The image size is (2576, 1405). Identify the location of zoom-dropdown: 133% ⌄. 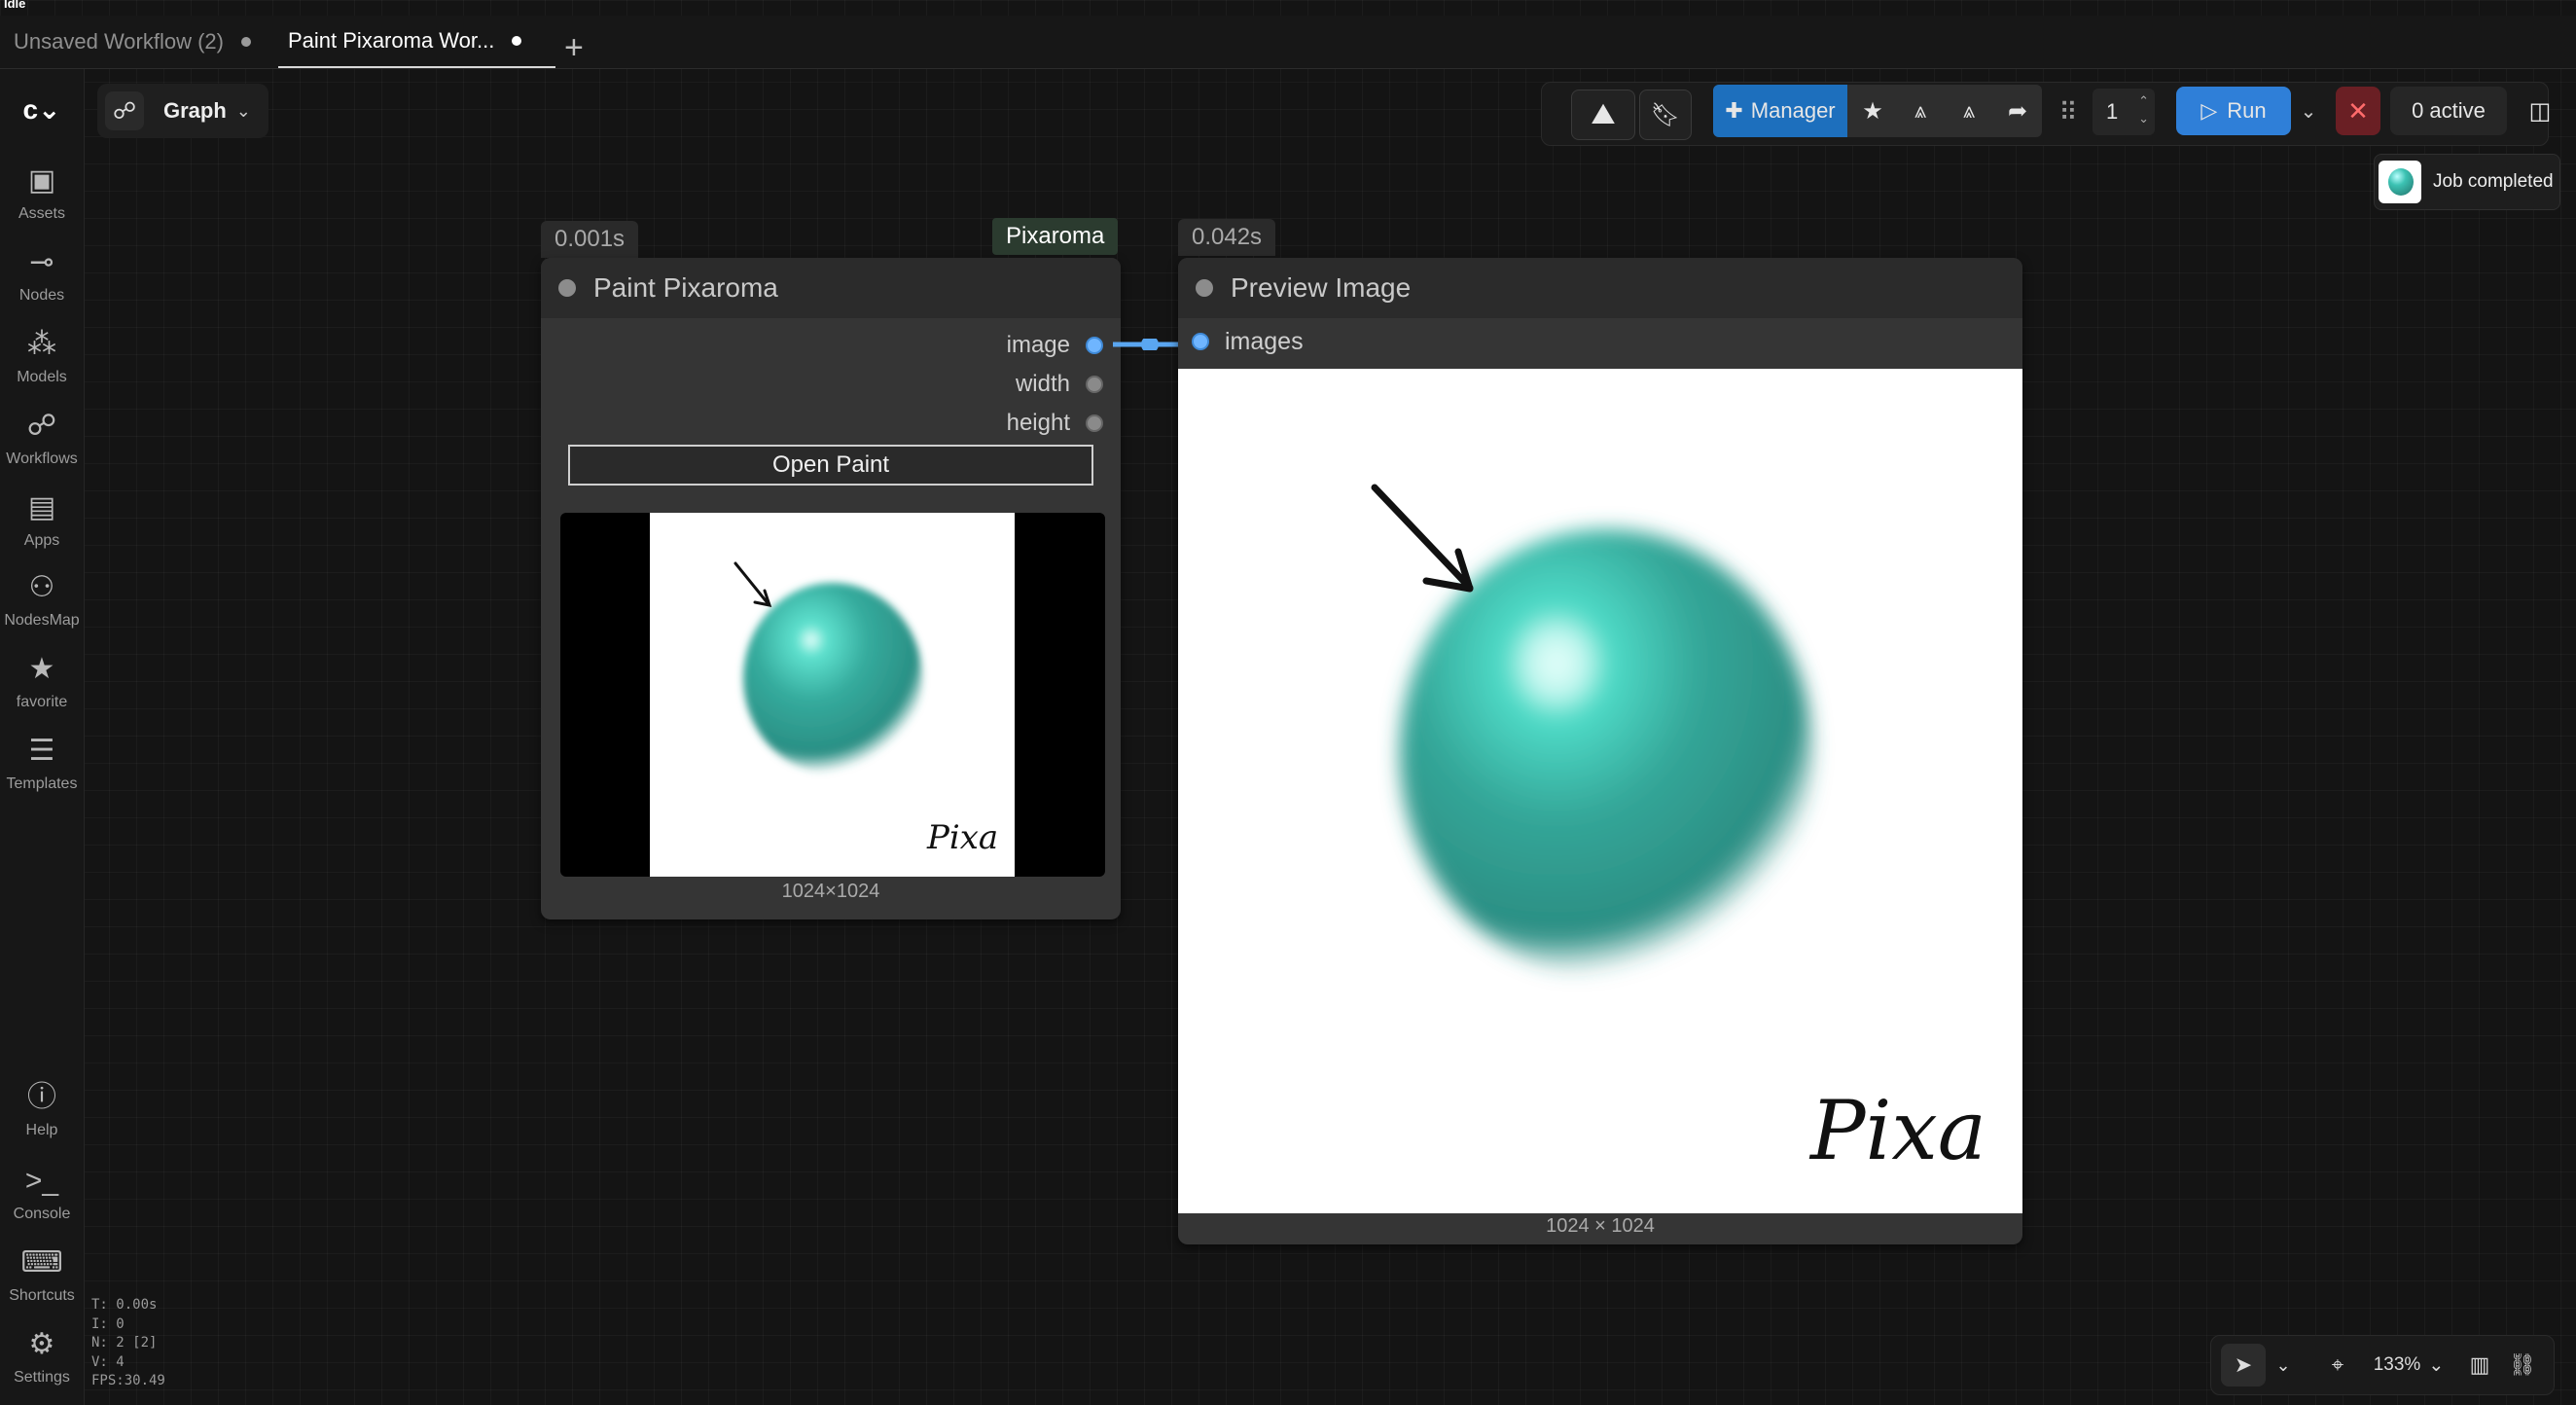
(2408, 1365).